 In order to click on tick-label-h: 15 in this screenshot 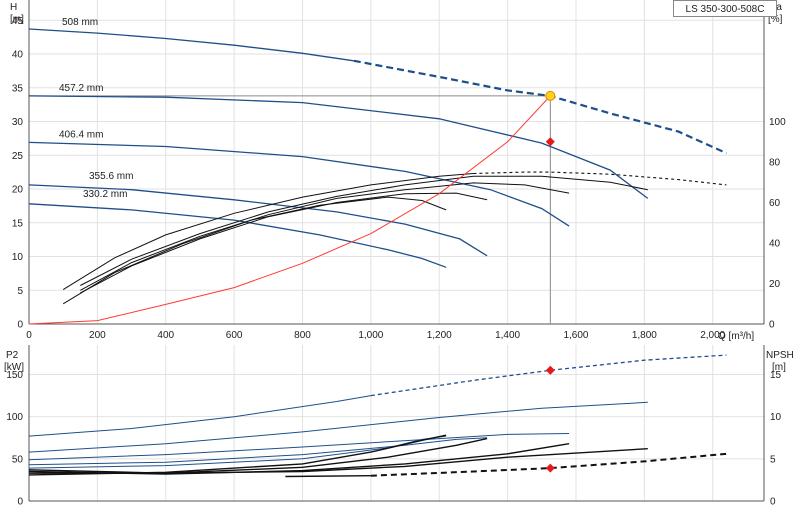, I will do `click(18, 223)`.